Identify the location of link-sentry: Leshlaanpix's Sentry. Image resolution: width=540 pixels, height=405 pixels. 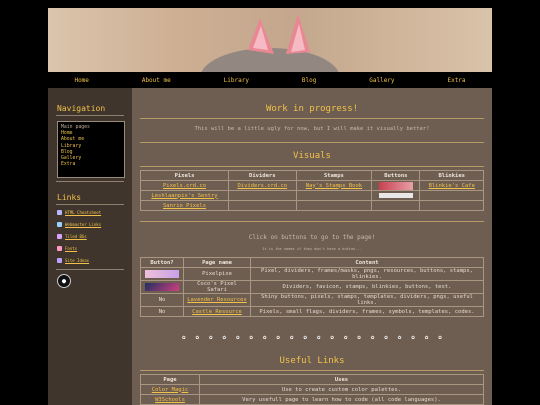
(184, 196).